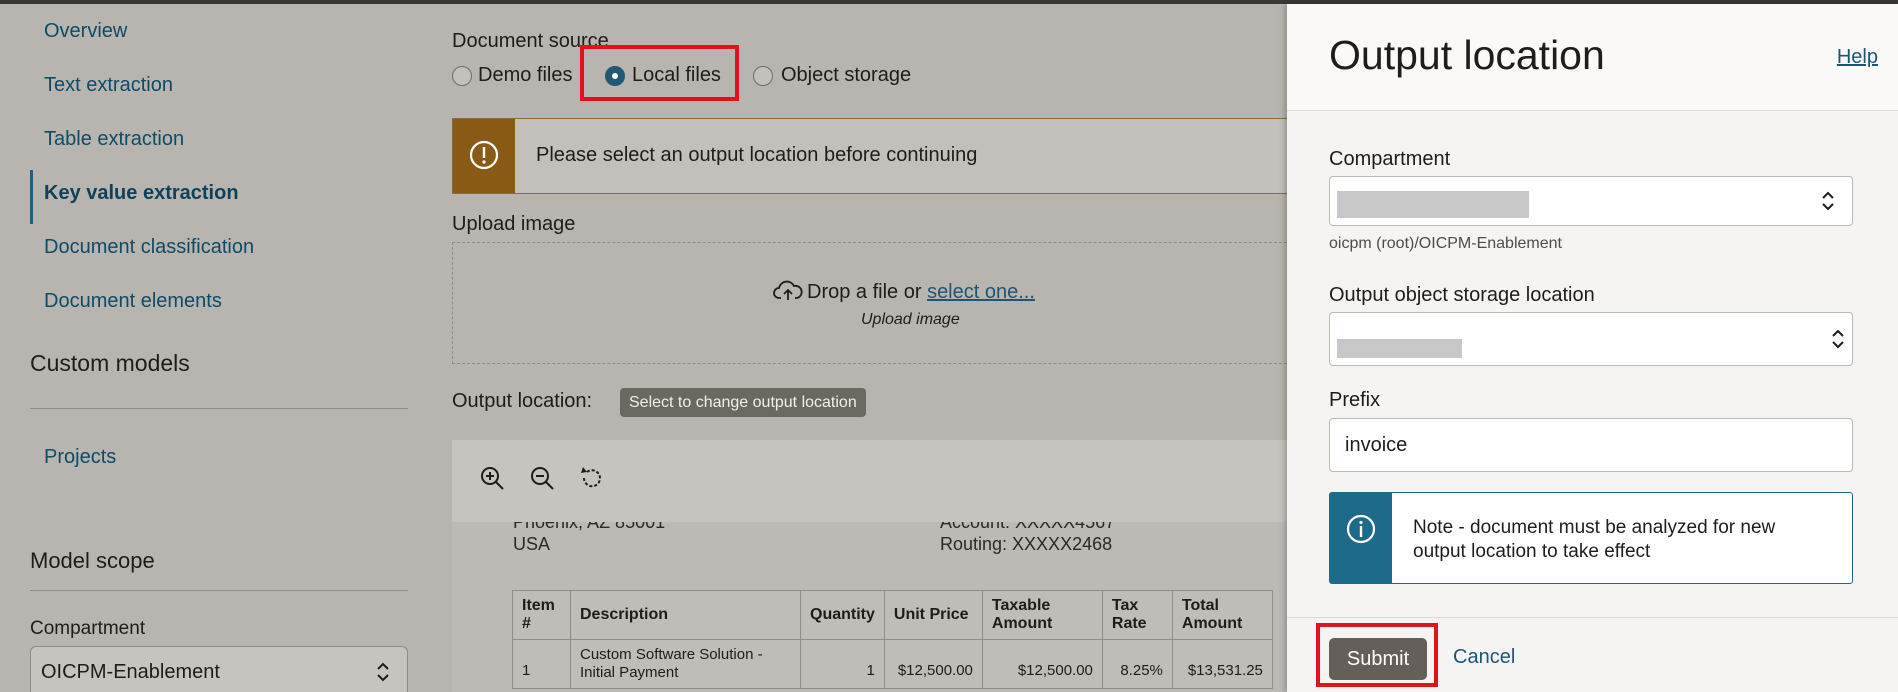  I want to click on cloud-upload-icon, so click(788, 290).